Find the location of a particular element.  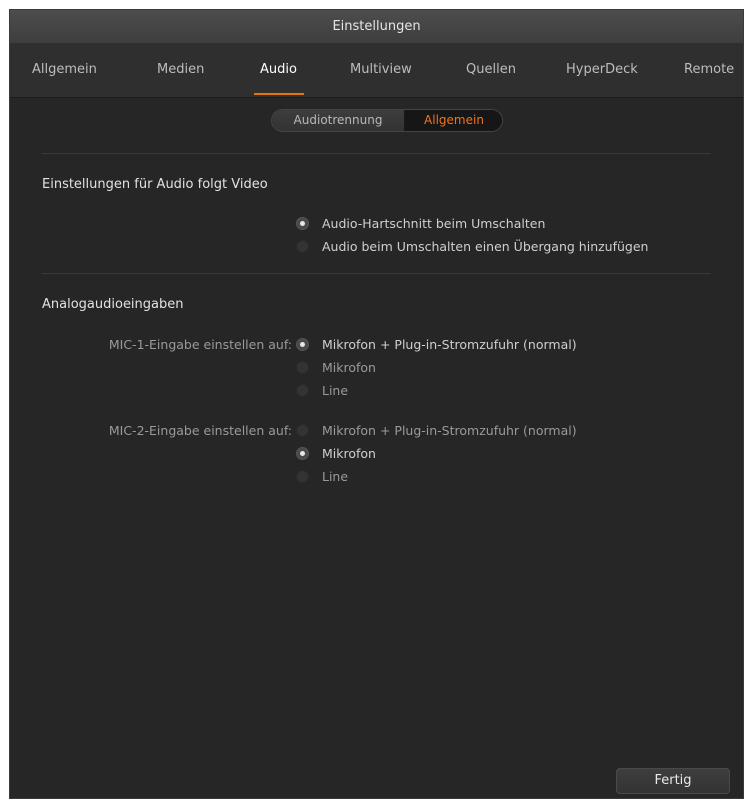

tab-hyperdeck: HyperDeck is located at coordinates (602, 69).